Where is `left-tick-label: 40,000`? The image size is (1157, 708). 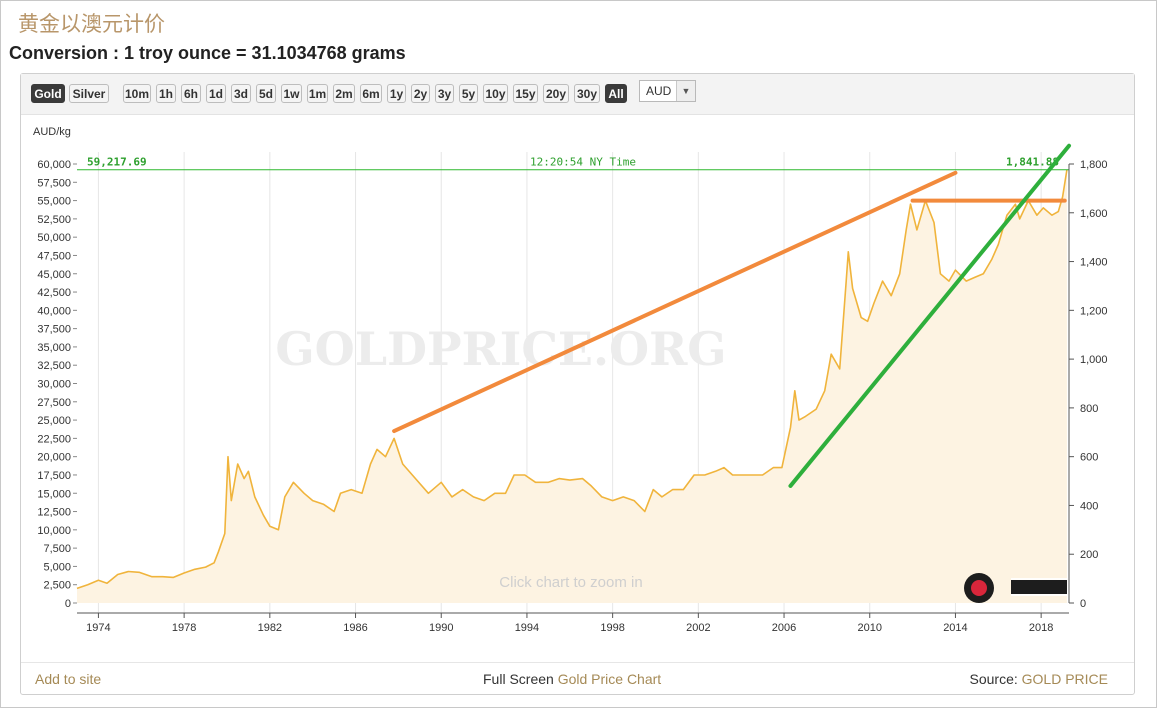 left-tick-label: 40,000 is located at coordinates (54, 311).